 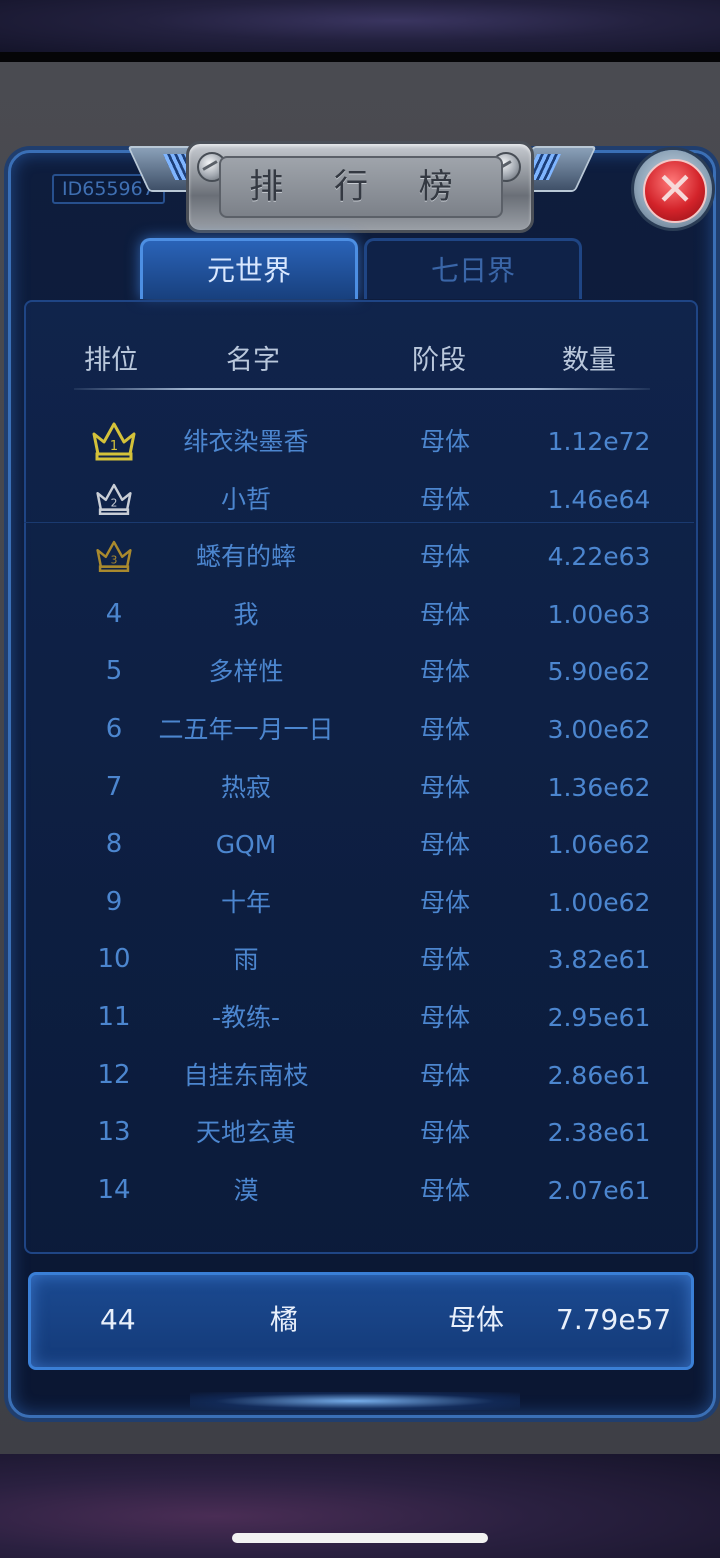 What do you see at coordinates (246, 441) in the screenshot?
I see `player-name: 绯衣染墨香` at bounding box center [246, 441].